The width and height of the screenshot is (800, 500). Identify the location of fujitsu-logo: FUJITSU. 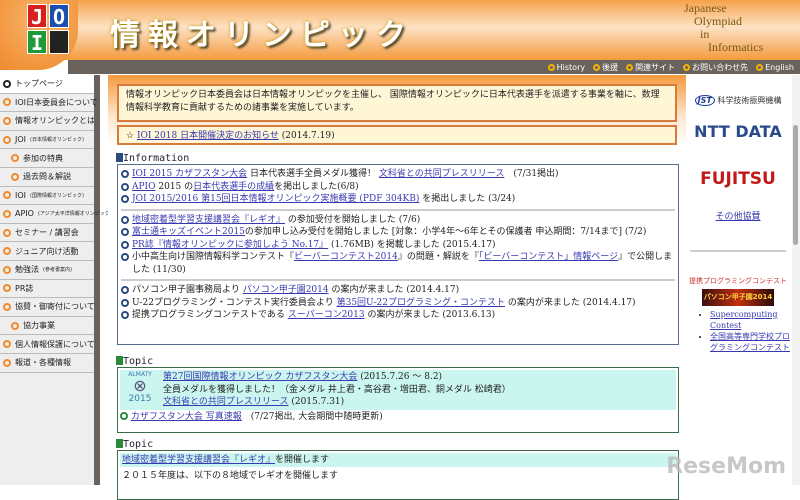
(738, 179).